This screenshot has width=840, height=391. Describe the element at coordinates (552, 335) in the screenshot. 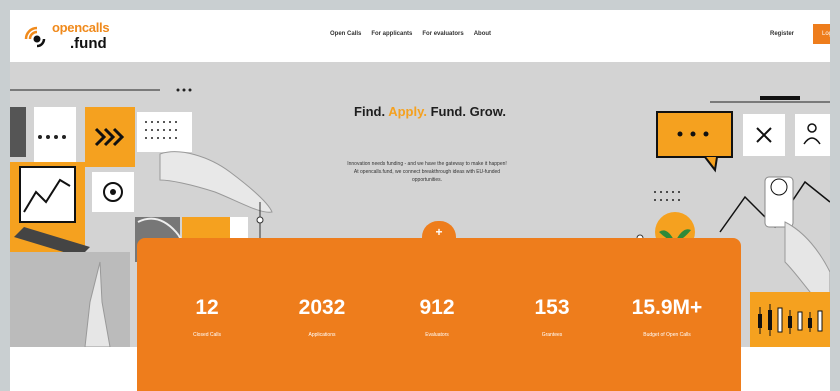

I see `stat-label: Grantees` at that location.